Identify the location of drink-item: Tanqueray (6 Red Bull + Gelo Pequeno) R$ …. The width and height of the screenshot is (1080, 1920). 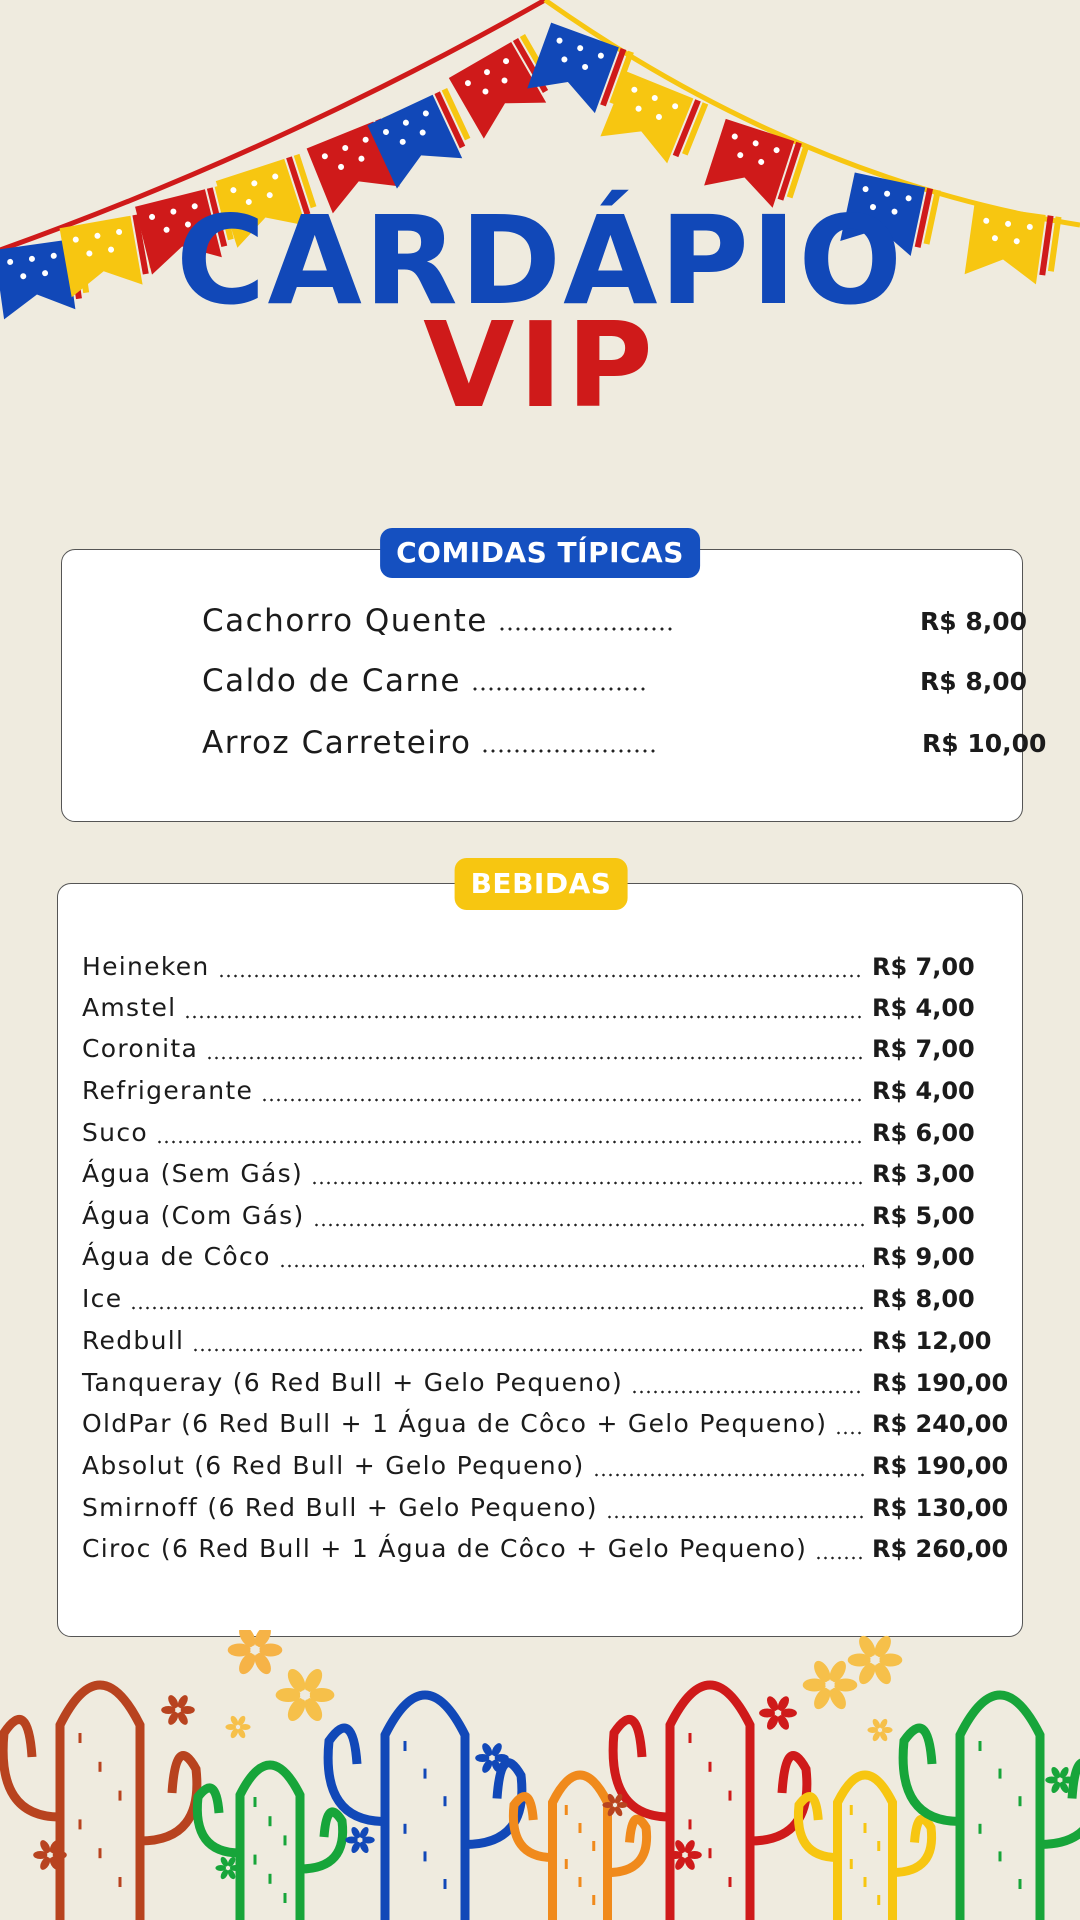
(545, 1383).